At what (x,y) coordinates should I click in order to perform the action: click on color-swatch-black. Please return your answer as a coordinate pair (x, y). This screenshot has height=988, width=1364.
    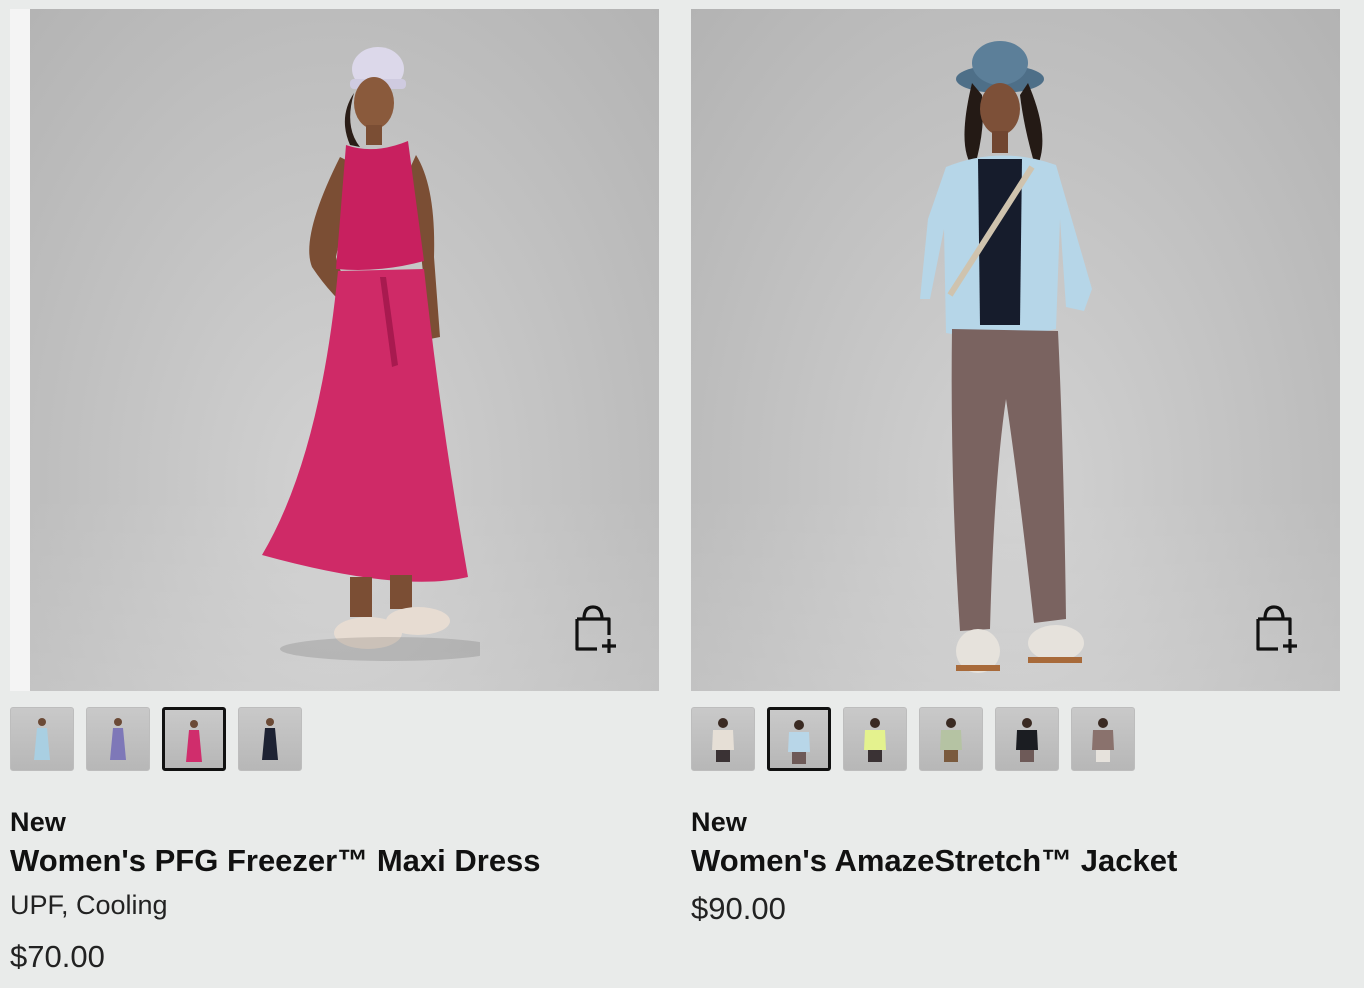
    Looking at the image, I should click on (1027, 739).